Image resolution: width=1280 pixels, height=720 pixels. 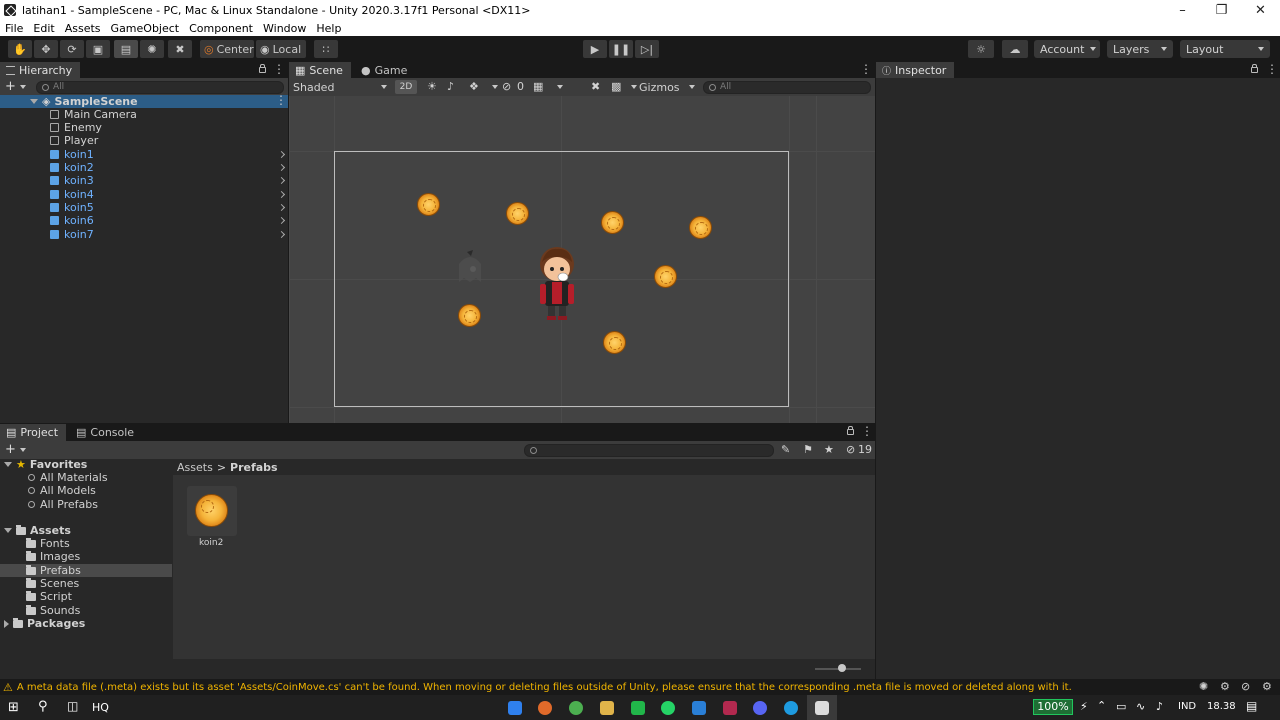 What do you see at coordinates (144, 114) in the screenshot?
I see `hierarchy-item-main-camera: Main Camera` at bounding box center [144, 114].